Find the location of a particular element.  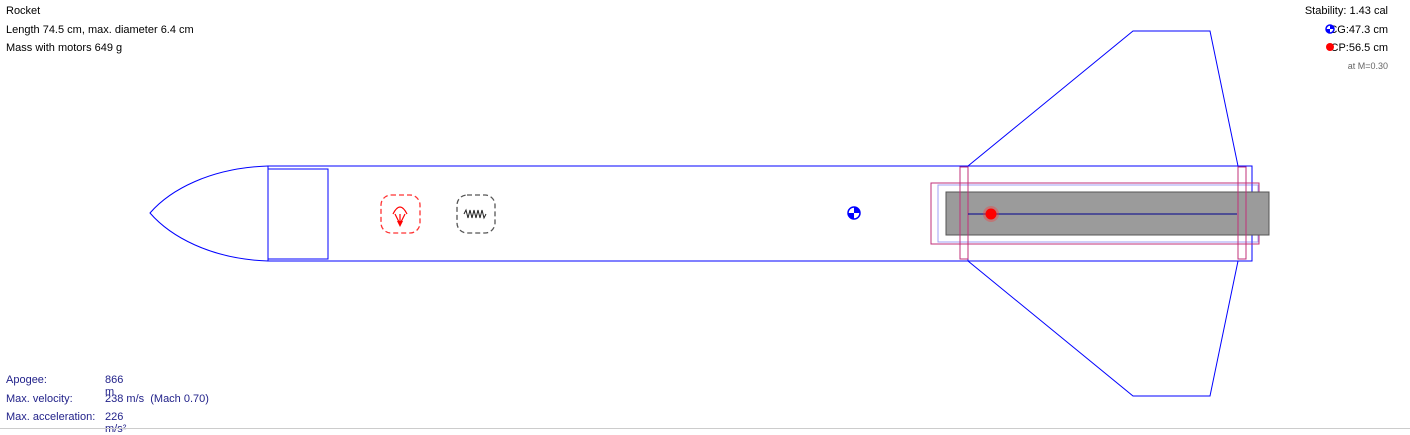

body-tube is located at coordinates (618, 213).